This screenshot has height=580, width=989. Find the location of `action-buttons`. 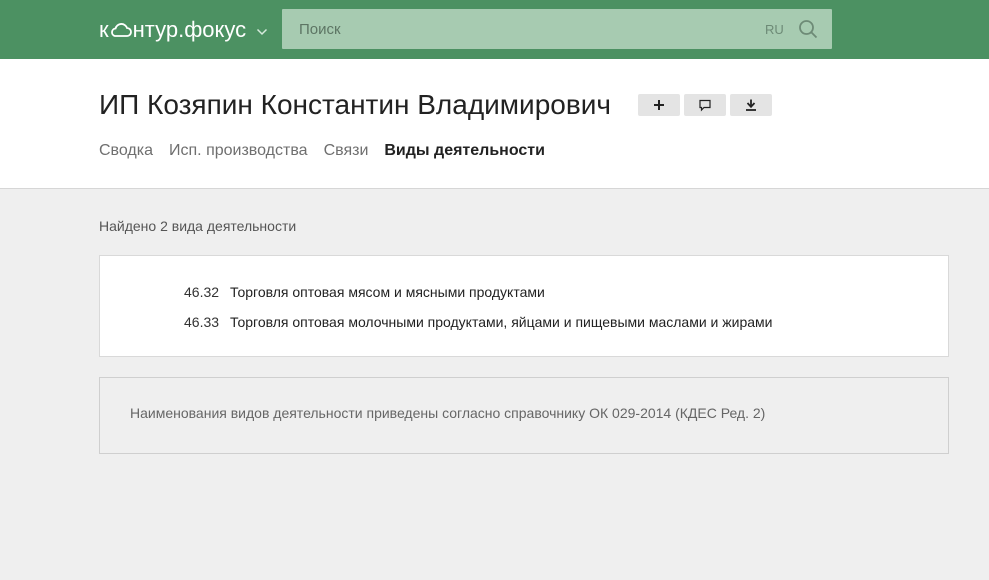

action-buttons is located at coordinates (705, 105).